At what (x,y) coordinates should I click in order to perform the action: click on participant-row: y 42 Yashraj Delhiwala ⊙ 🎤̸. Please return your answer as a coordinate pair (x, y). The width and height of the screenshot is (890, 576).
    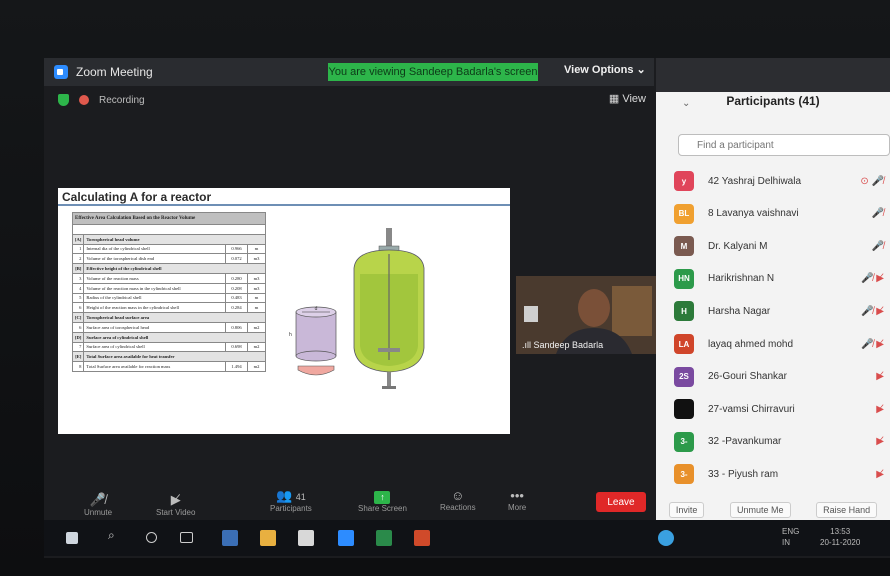
    Looking at the image, I should click on (782, 181).